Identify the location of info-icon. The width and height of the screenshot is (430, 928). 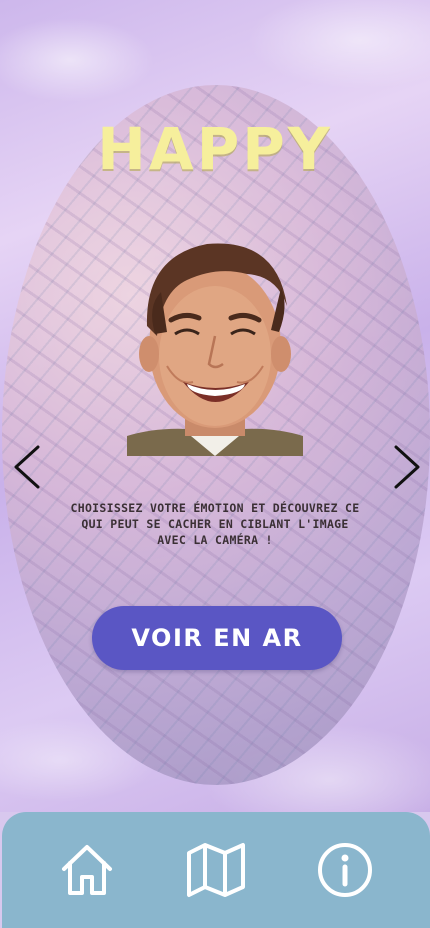
(345, 870).